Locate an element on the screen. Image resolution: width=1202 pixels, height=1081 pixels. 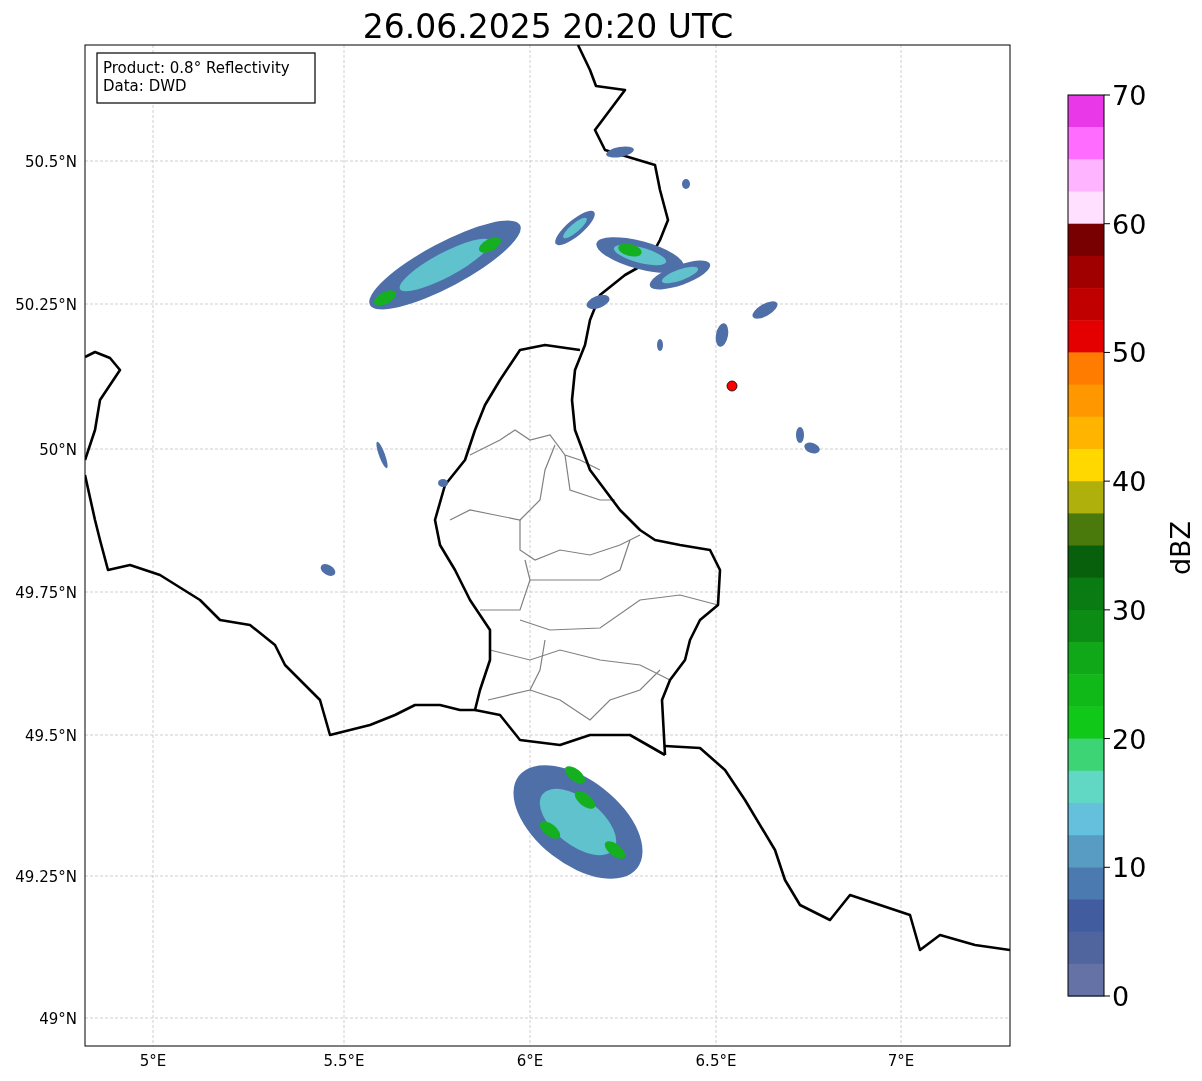
figure-title: 26.06.2025 20:20 UTC is located at coordinates (548, 26).